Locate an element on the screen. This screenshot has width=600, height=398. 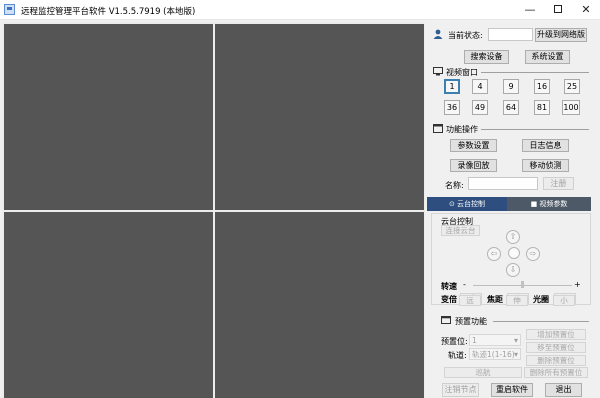
tab-ptz-control: ⊙ 云台控制 is located at coordinates (467, 204).